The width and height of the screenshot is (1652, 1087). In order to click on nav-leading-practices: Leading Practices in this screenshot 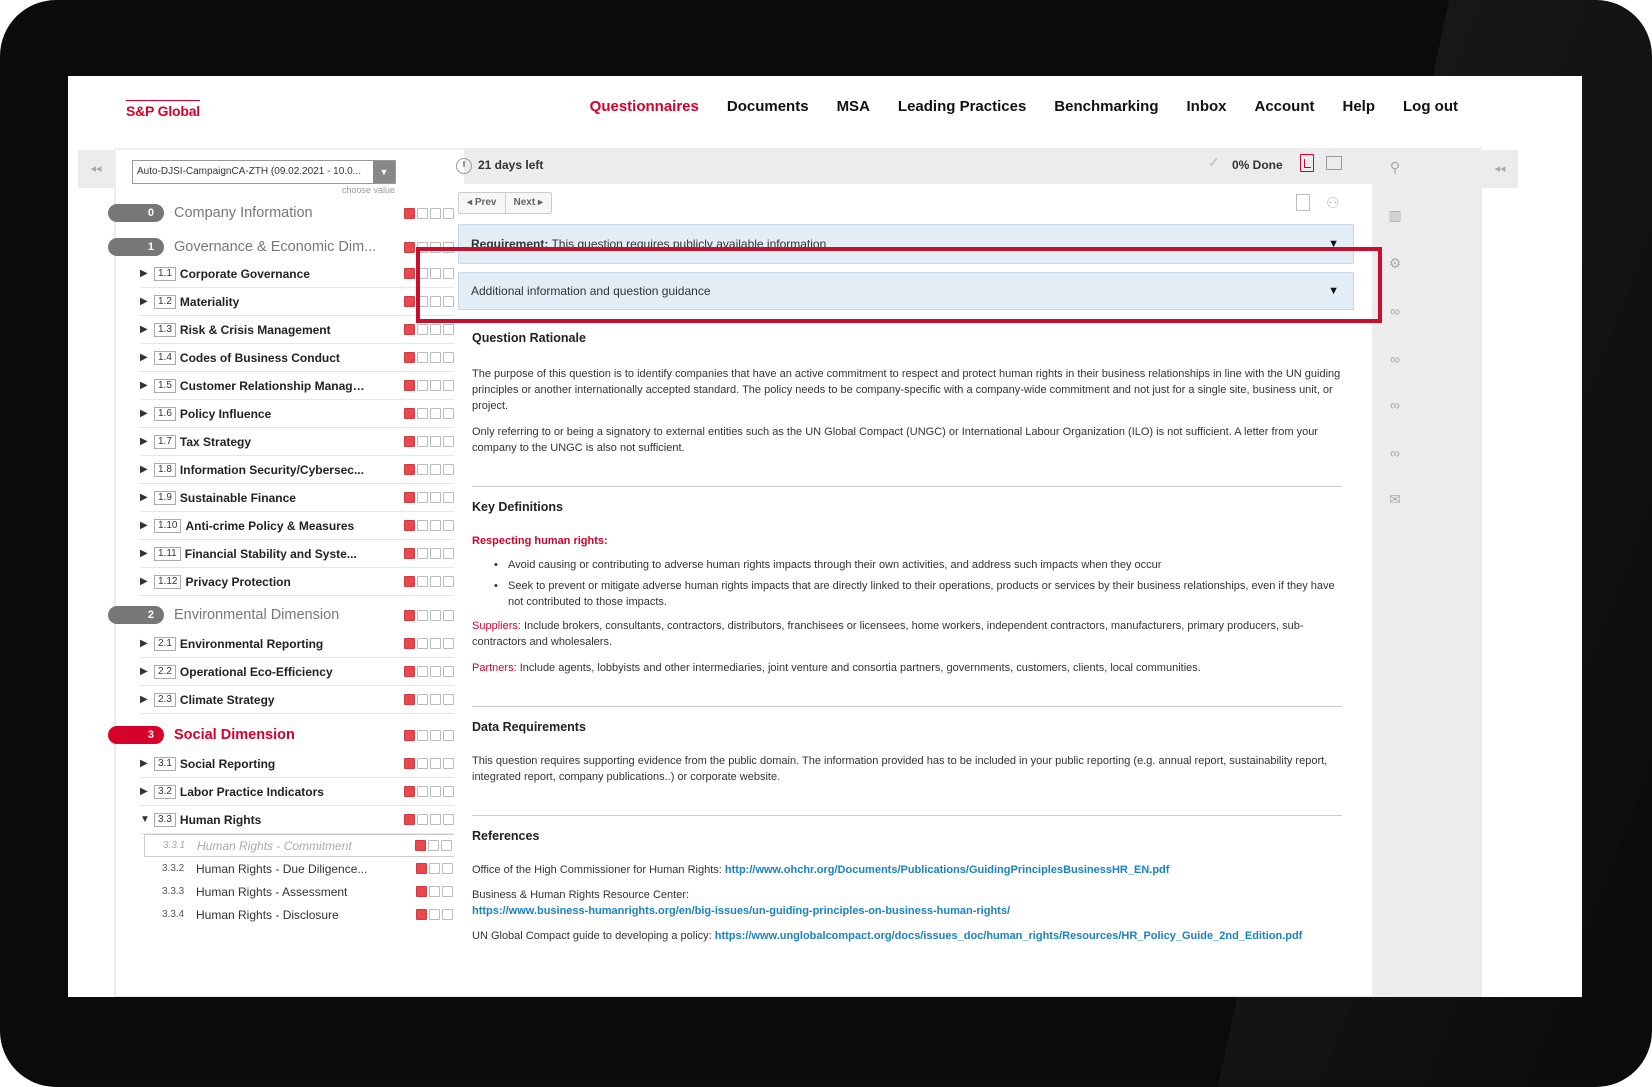, I will do `click(962, 106)`.